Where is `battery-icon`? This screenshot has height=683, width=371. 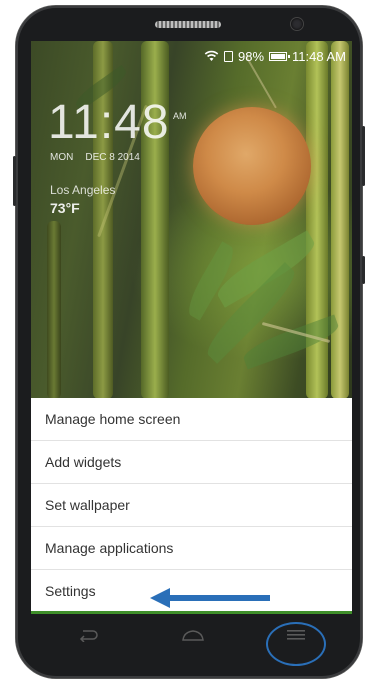 battery-icon is located at coordinates (280, 56).